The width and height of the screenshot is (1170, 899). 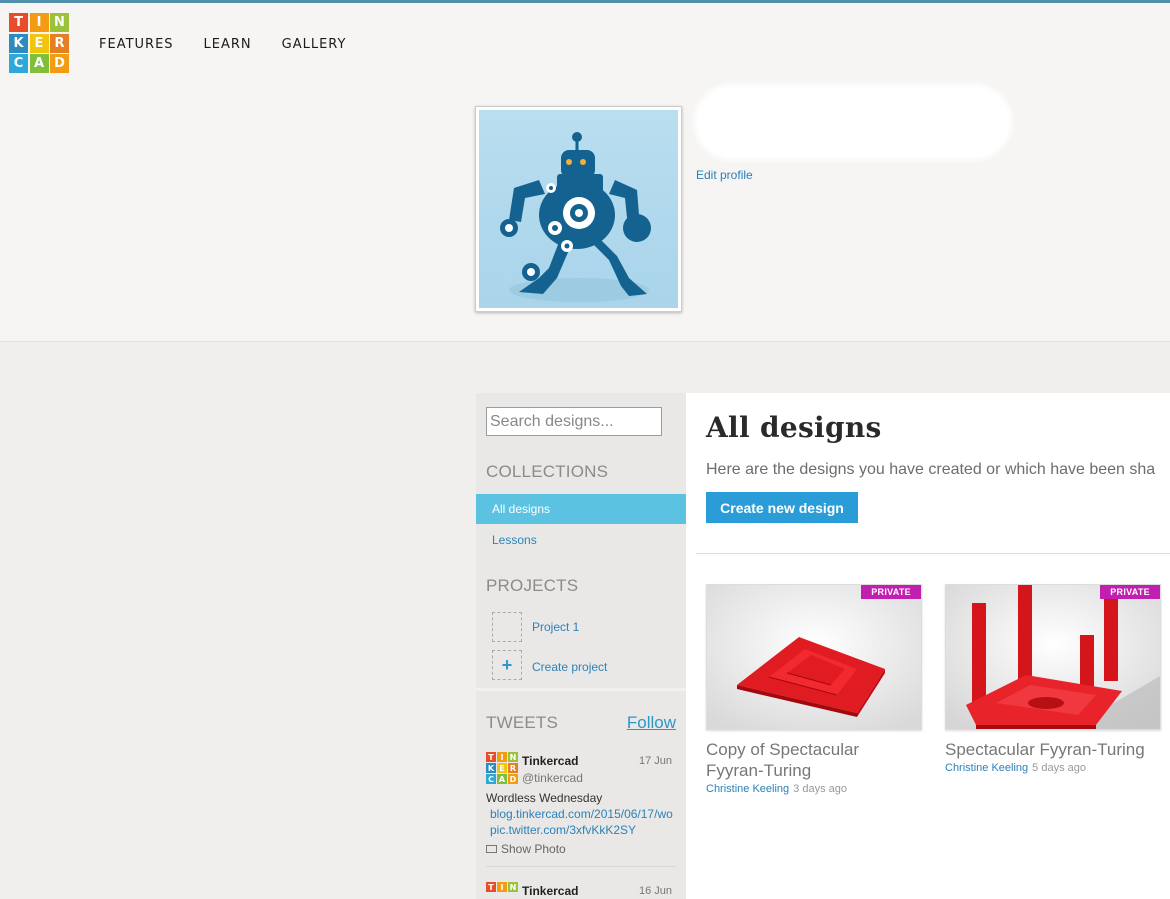 I want to click on design-title-line: Fyyran-Turing, so click(x=759, y=770).